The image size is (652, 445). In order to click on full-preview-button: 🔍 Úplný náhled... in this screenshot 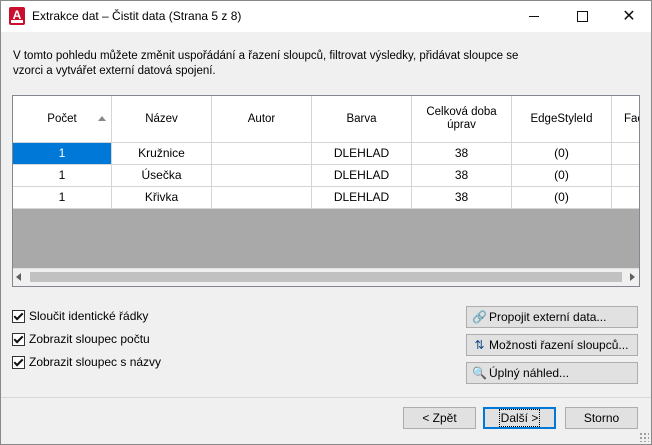, I will do `click(552, 373)`.